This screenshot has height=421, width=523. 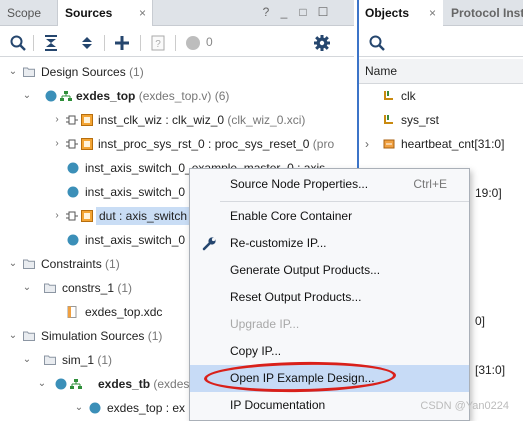 I want to click on tree-label: Constraints (1), so click(x=80, y=264).